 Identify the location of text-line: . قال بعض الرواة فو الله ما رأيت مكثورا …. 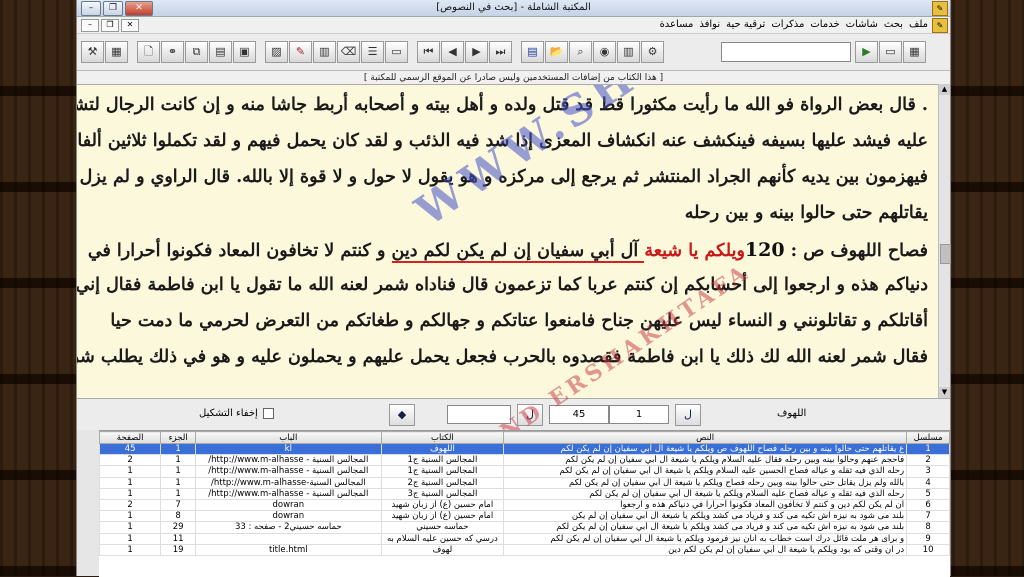
(502, 105).